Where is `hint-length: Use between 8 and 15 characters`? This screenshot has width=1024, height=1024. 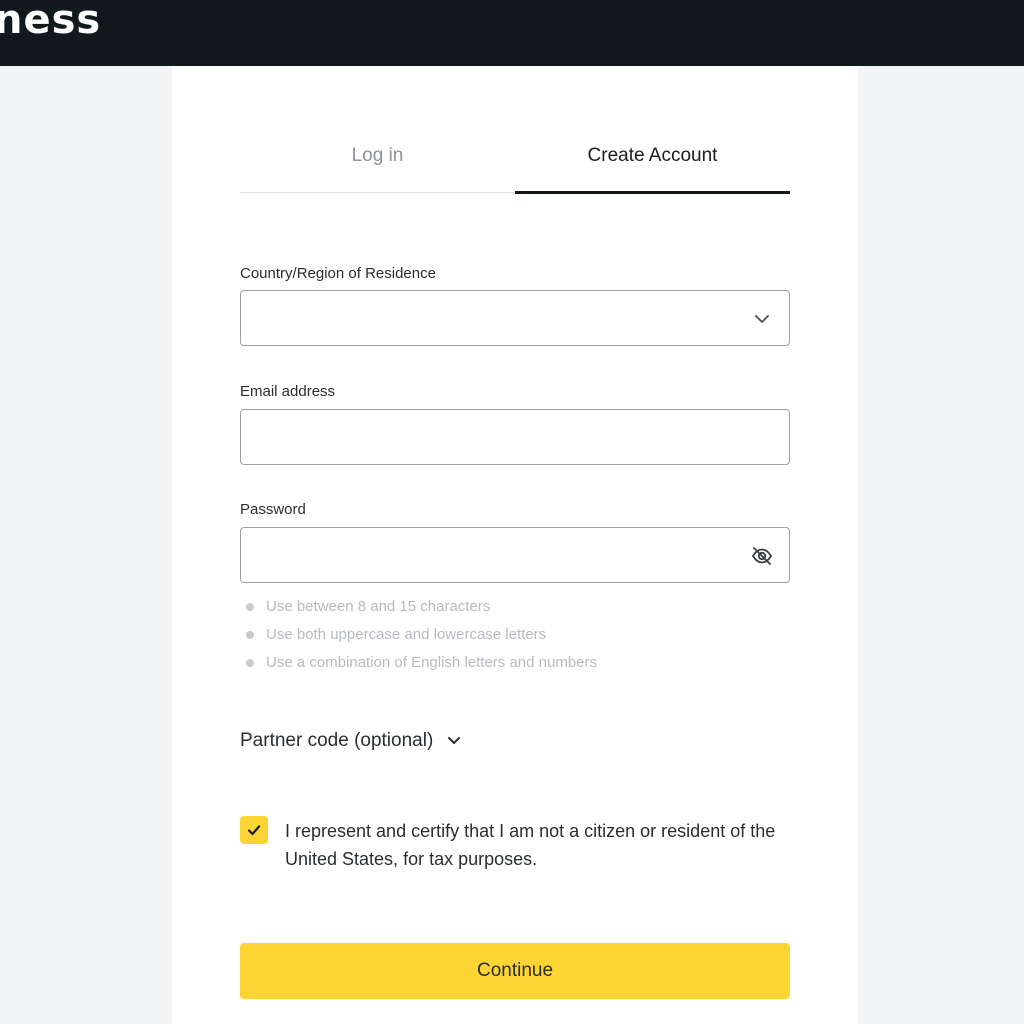 hint-length: Use between 8 and 15 characters is located at coordinates (421, 610).